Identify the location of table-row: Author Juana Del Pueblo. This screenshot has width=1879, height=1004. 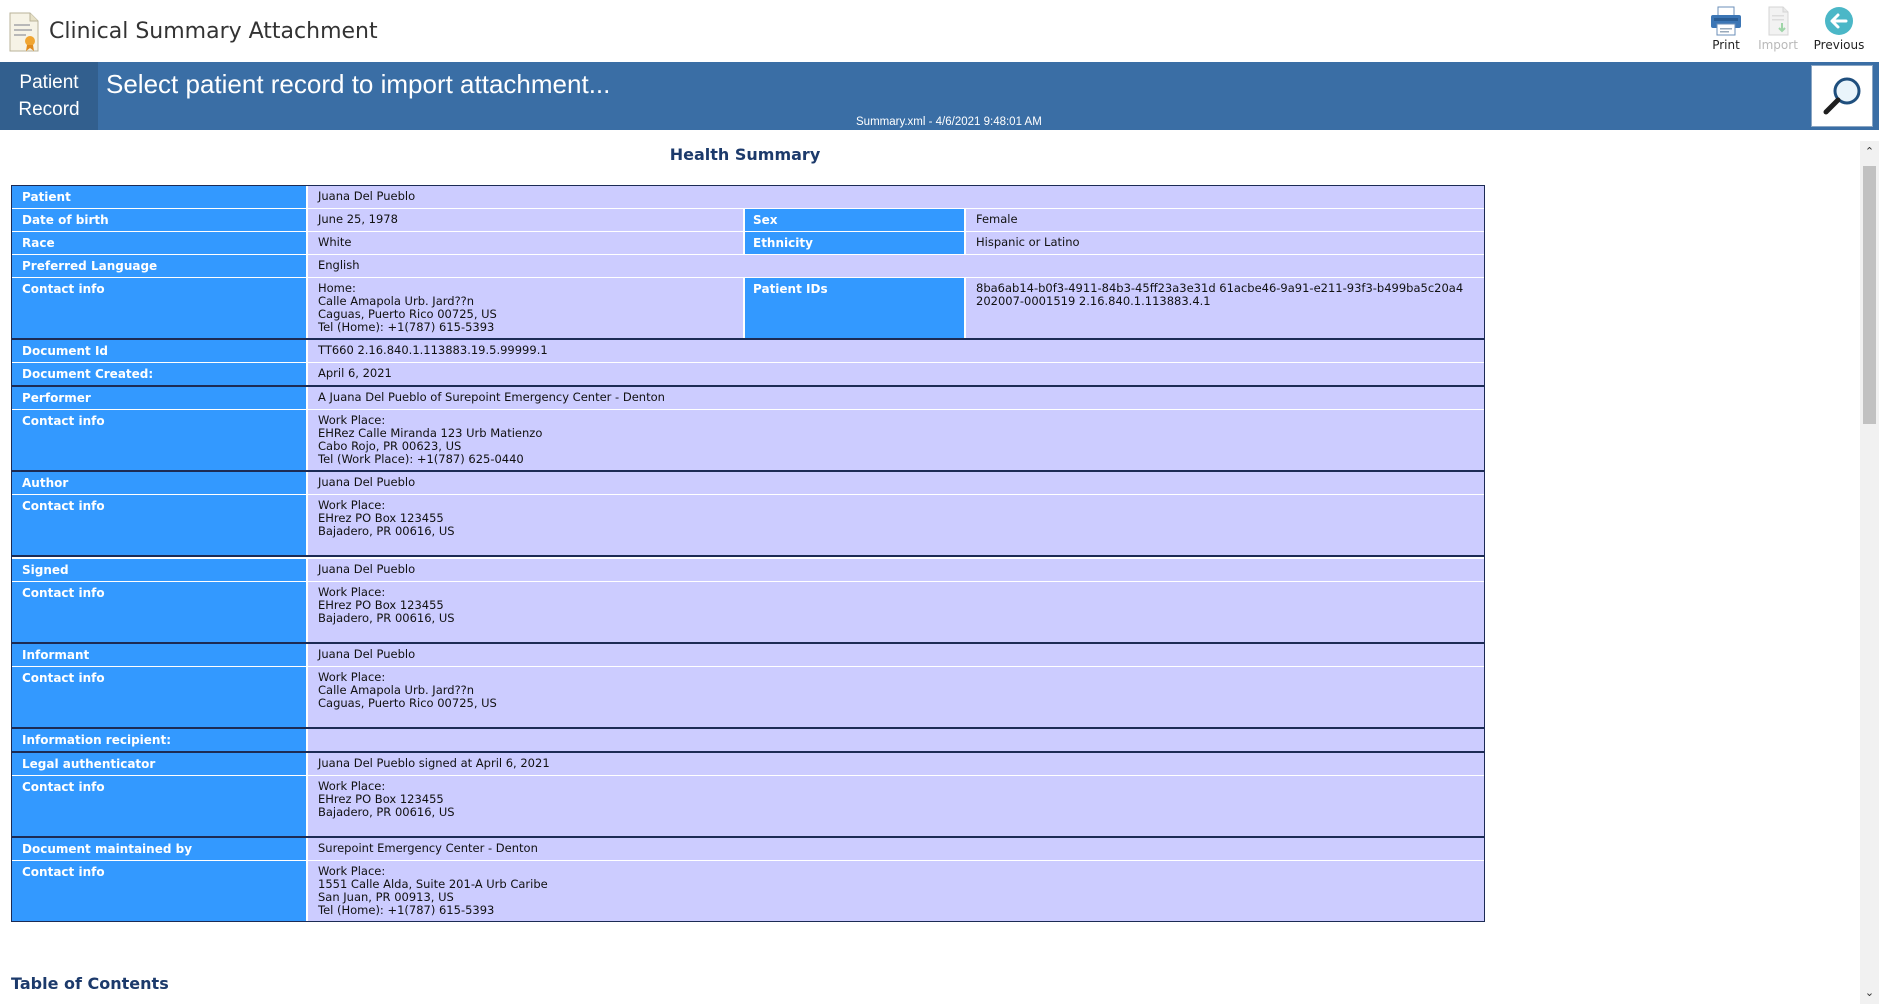
(748, 483).